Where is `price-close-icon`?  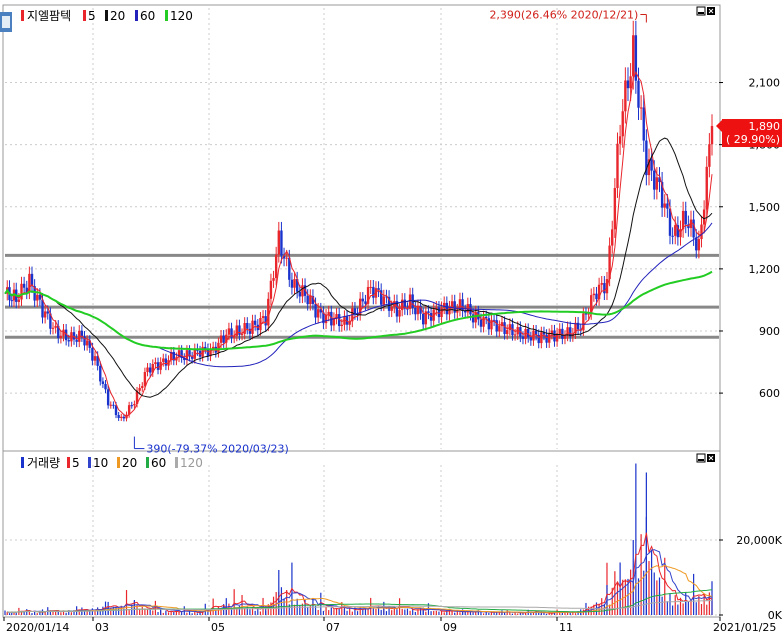
price-close-icon is located at coordinates (711, 11).